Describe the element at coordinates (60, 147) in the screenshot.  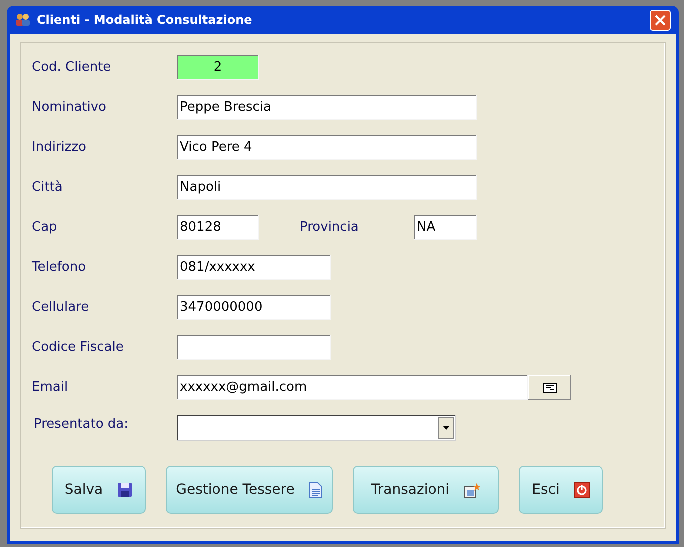
I see `field-label: Indirizzo` at that location.